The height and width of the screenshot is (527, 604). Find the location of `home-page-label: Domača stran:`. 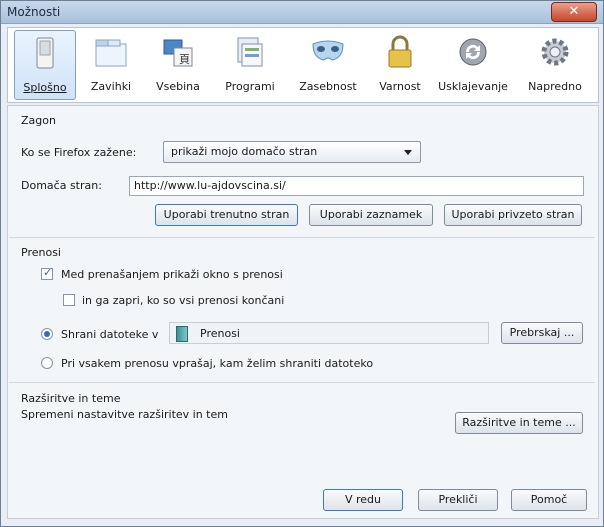

home-page-label: Domača stran: is located at coordinates (61, 185).